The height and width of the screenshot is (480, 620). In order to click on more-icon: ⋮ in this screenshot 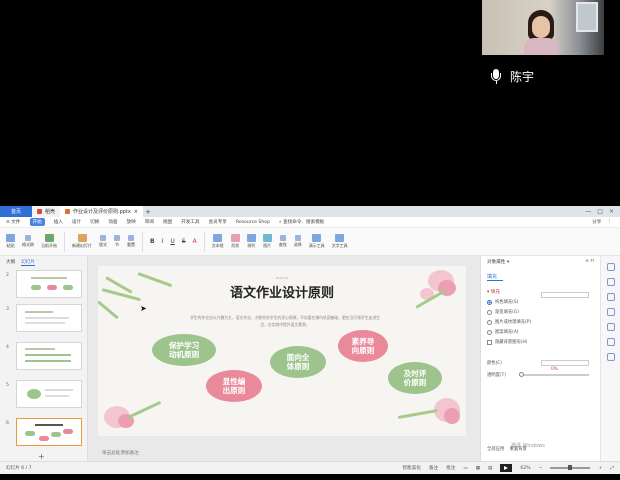, I will do `click(609, 222)`.